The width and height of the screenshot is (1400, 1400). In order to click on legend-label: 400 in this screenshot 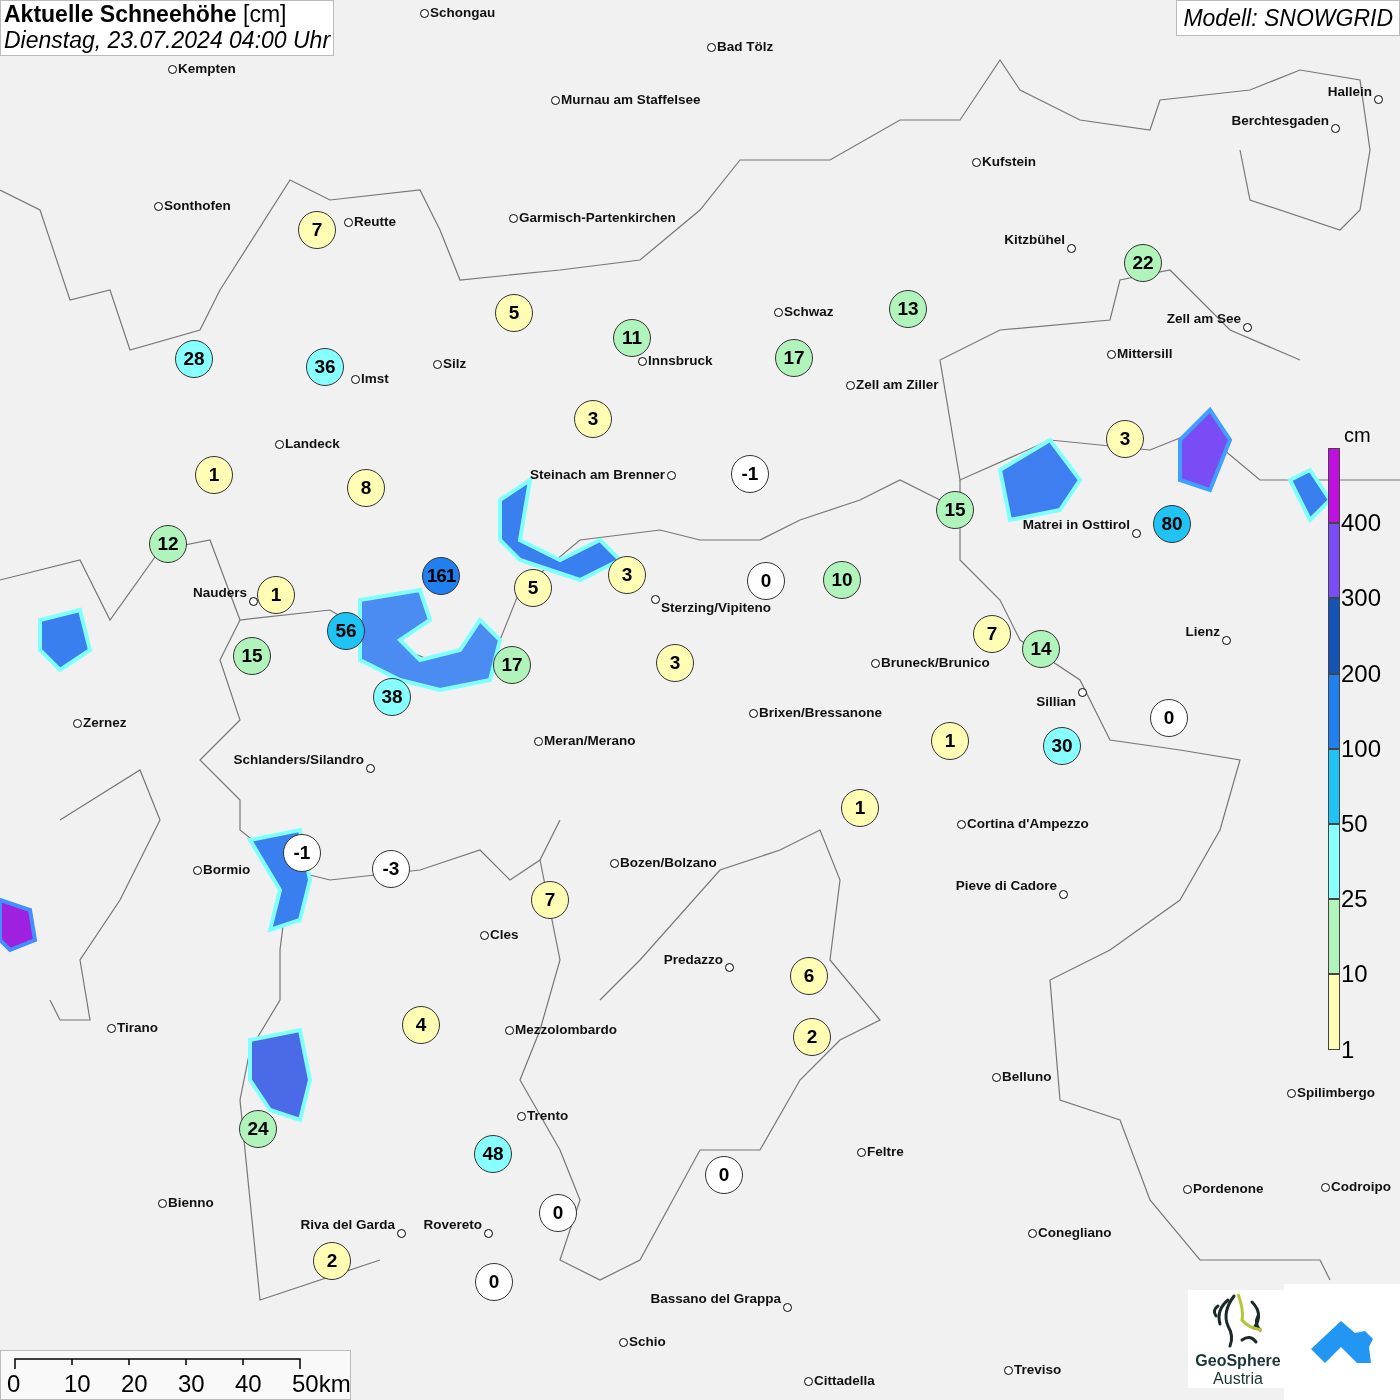, I will do `click(1361, 523)`.